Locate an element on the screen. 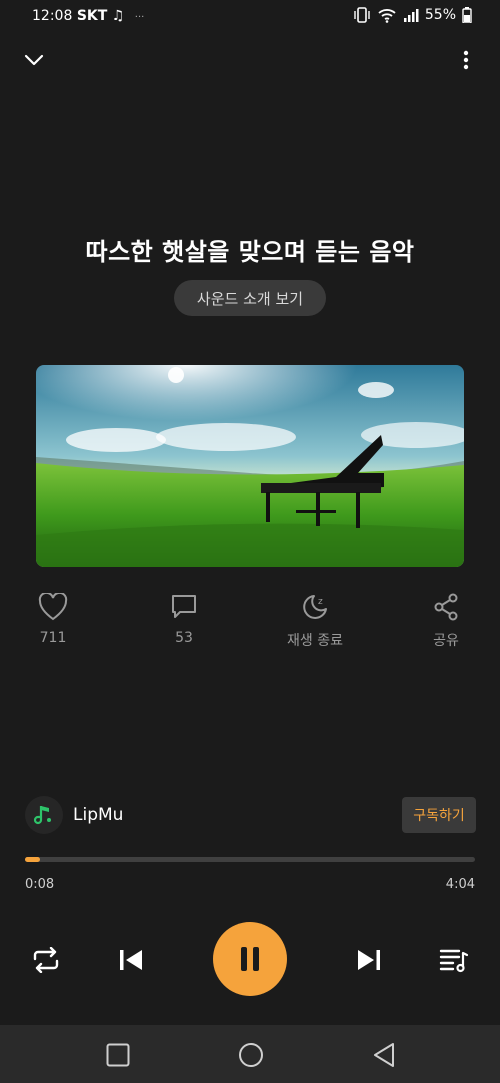 This screenshot has width=500, height=1083. svg-text: z is located at coordinates (320, 602).